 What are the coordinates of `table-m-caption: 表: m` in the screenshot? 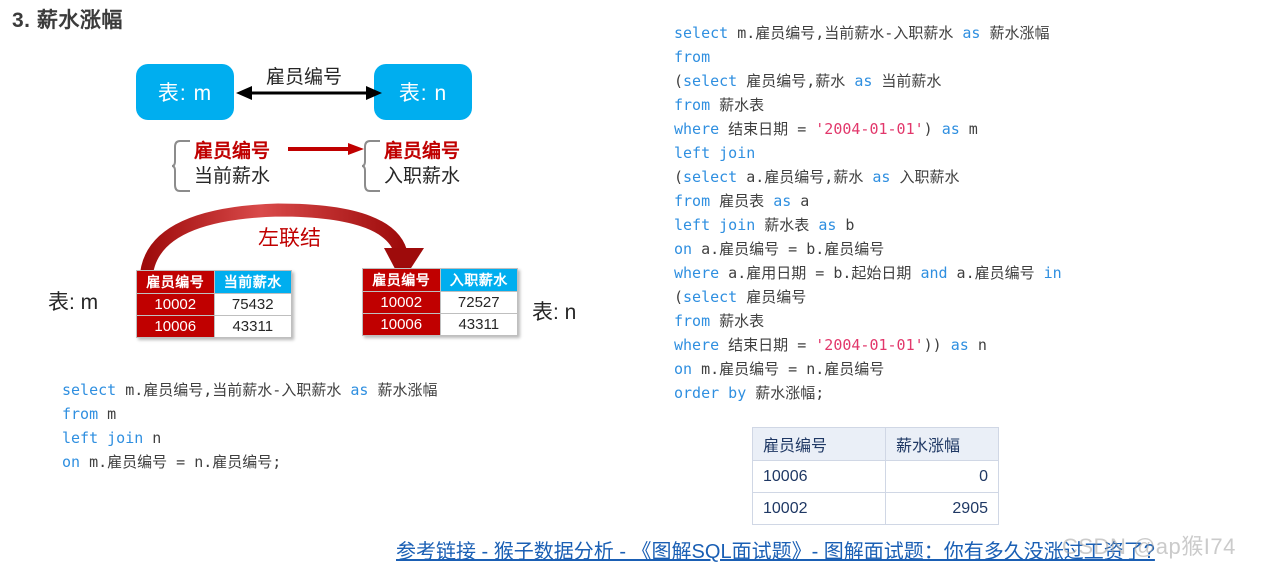 It's located at (73, 302).